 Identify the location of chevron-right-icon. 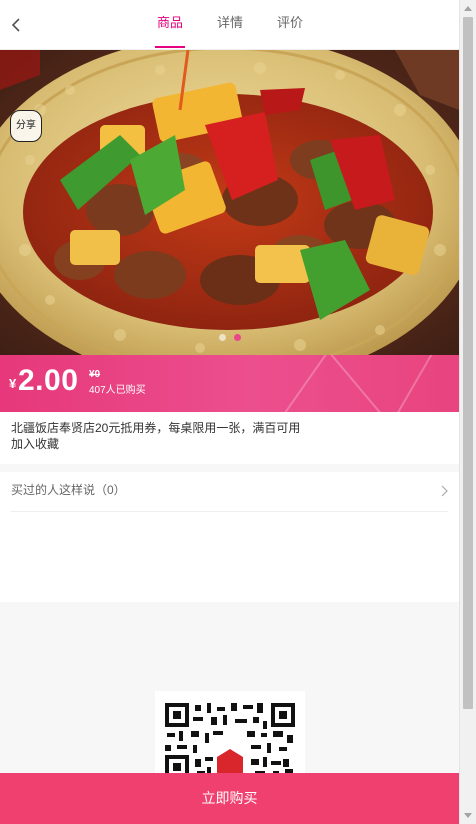
(444, 491).